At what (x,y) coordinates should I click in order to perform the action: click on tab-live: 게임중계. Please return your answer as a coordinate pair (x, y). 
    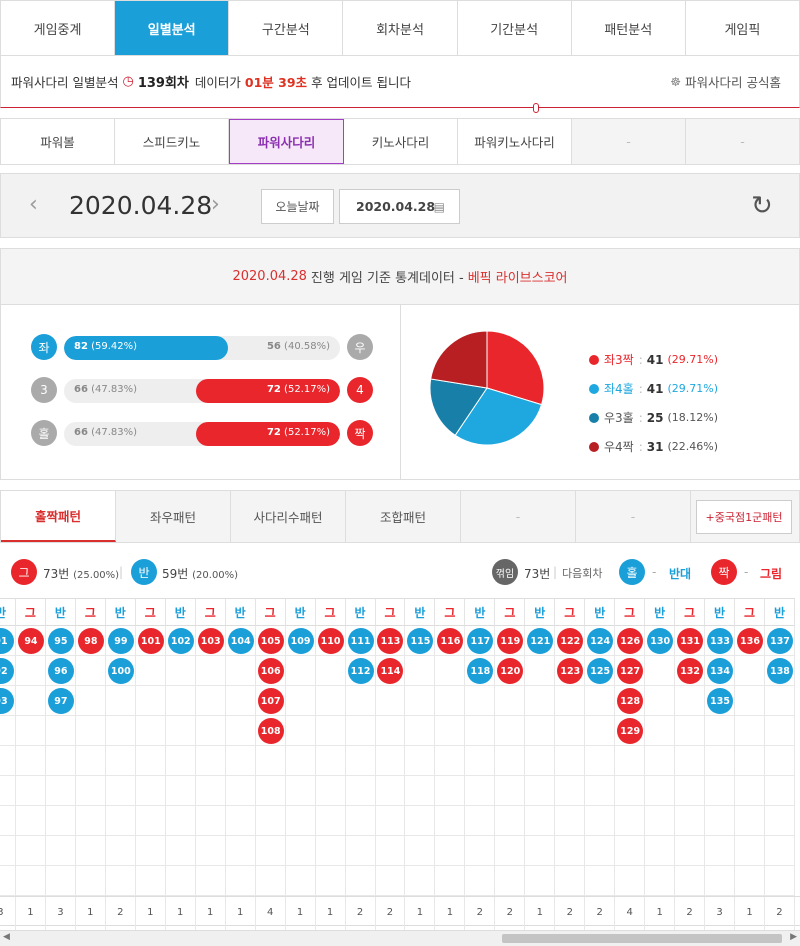
    Looking at the image, I should click on (58, 28).